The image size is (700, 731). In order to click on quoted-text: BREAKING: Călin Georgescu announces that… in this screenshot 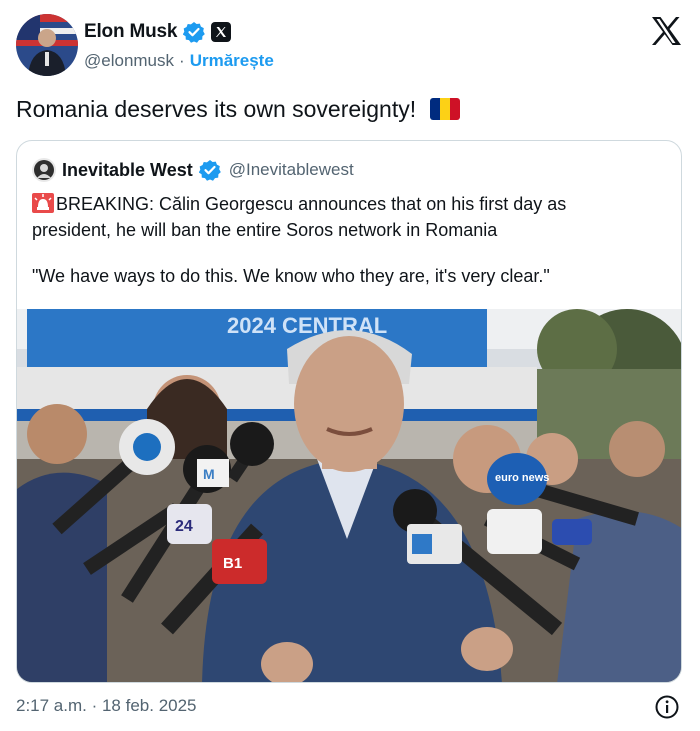, I will do `click(347, 240)`.